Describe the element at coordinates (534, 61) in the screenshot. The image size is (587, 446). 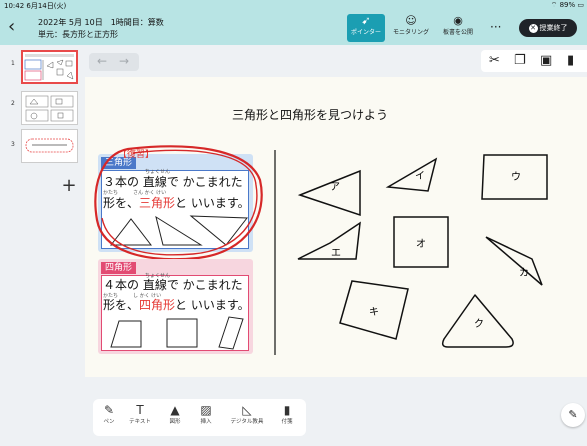
I see `edit-tools: ✂ ❐ ▣ ▮` at that location.